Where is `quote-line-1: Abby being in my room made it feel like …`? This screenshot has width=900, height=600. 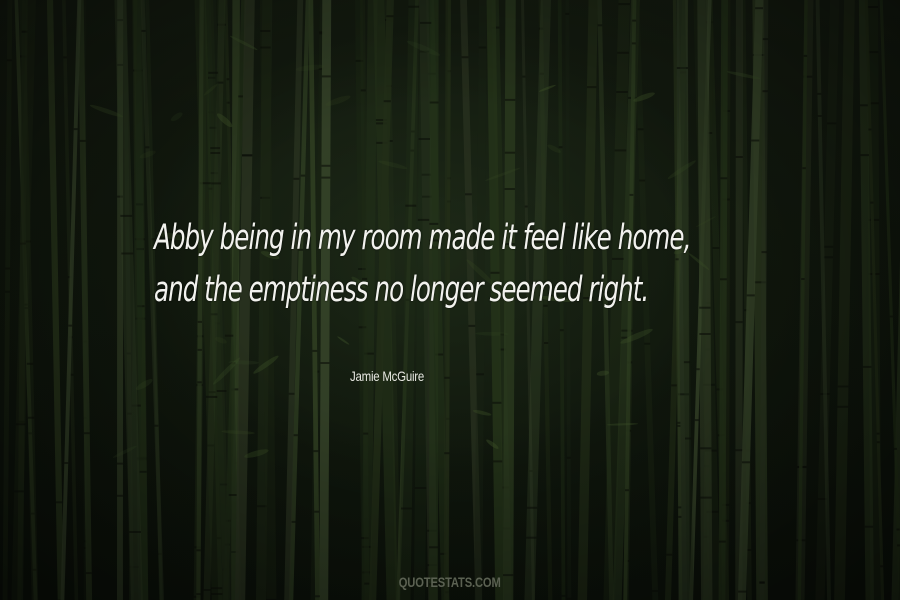
quote-line-1: Abby being in my room made it feel like … is located at coordinates (422, 238).